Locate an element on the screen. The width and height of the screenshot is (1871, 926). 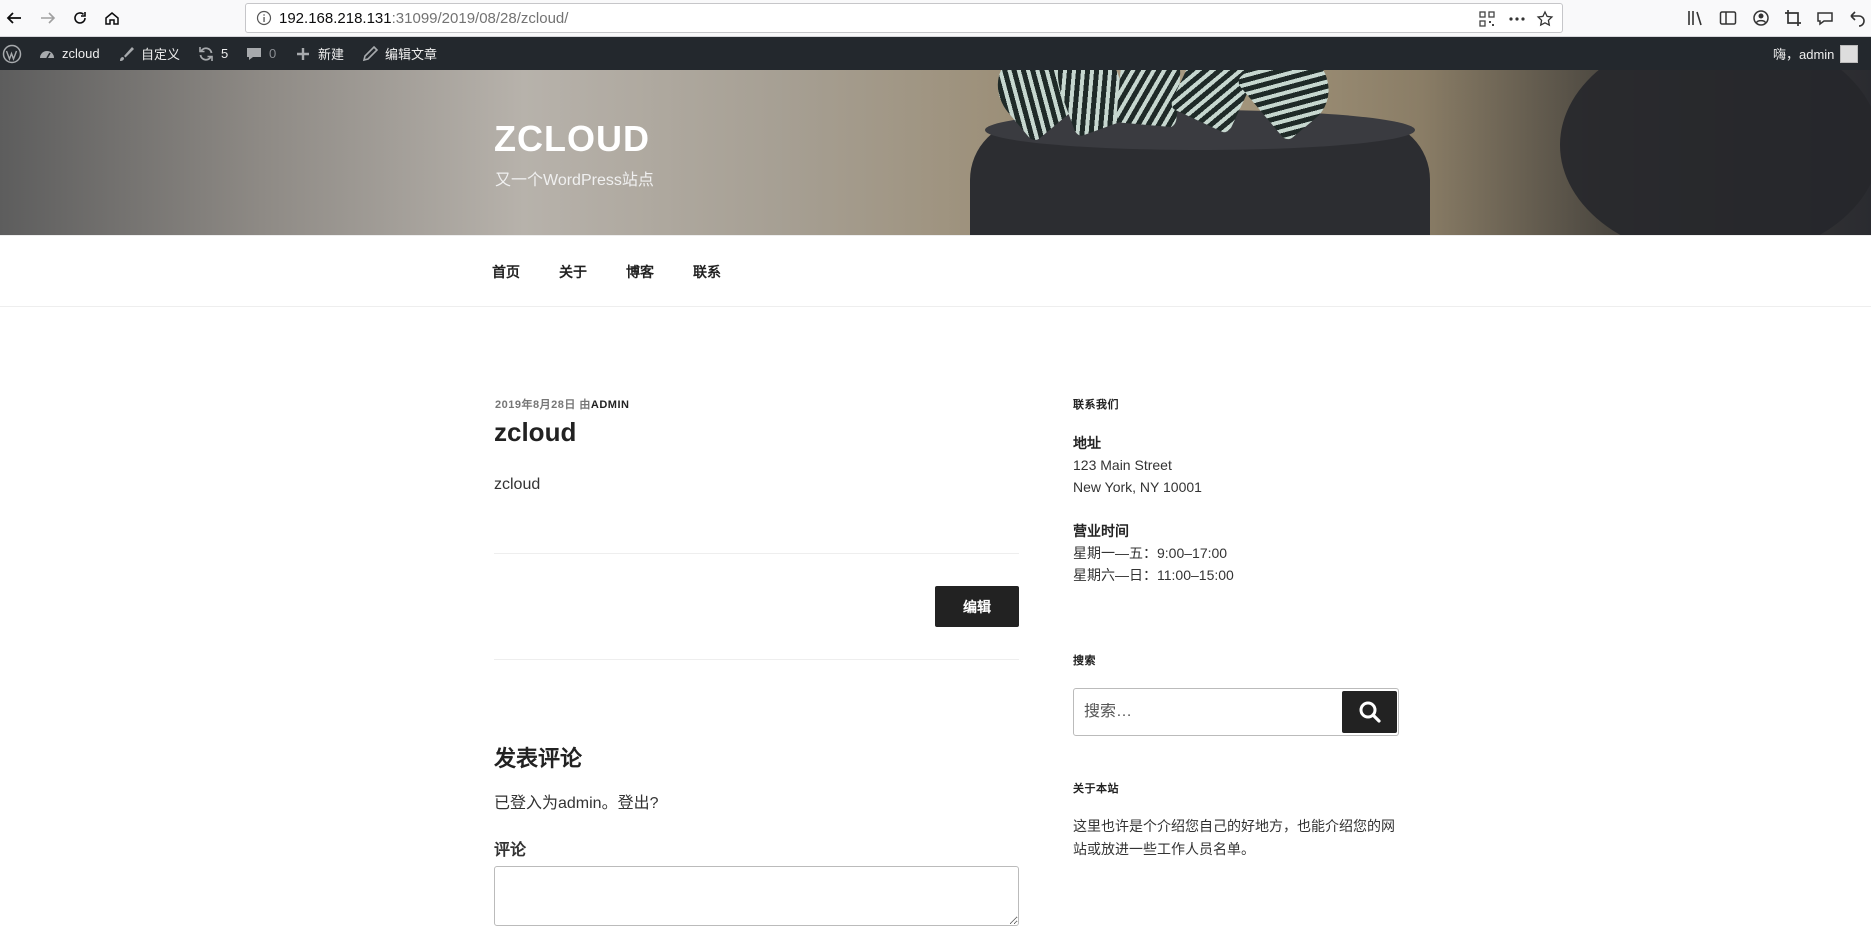
search-form is located at coordinates (1236, 712).